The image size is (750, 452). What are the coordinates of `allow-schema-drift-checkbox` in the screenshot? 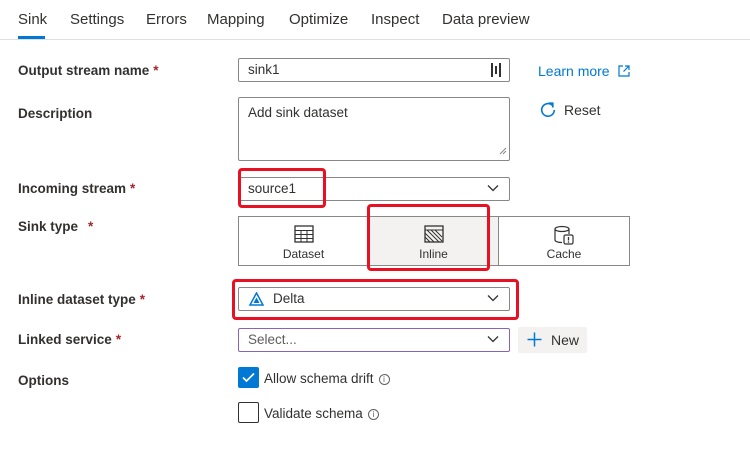 It's located at (248, 377).